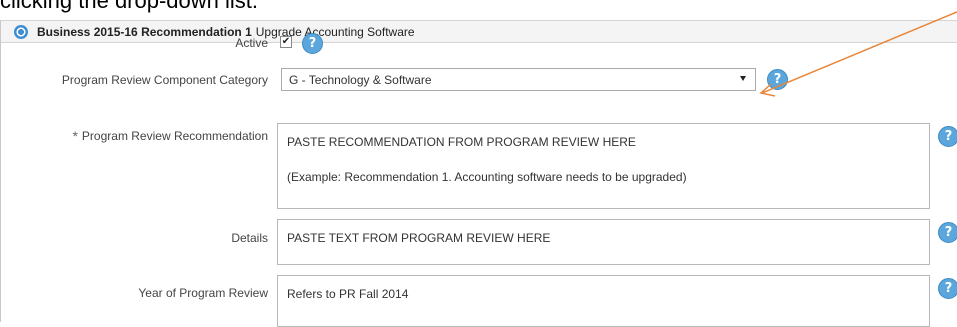 Image resolution: width=957 pixels, height=327 pixels. What do you see at coordinates (164, 80) in the screenshot?
I see `category-label: Program Review Component Category` at bounding box center [164, 80].